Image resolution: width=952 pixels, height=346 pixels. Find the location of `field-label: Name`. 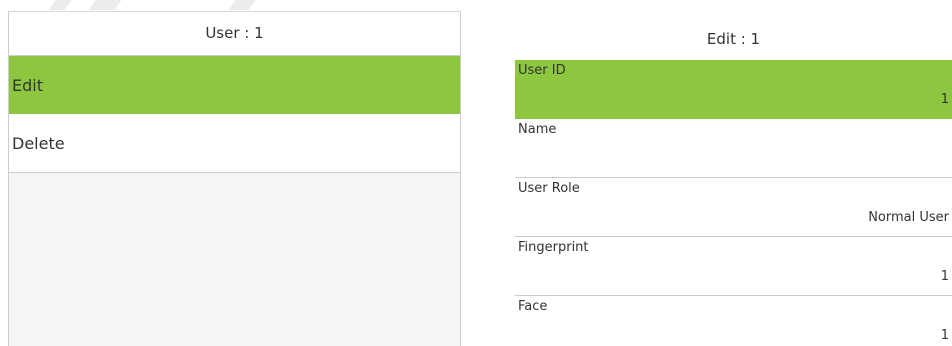

field-label: Name is located at coordinates (537, 129).